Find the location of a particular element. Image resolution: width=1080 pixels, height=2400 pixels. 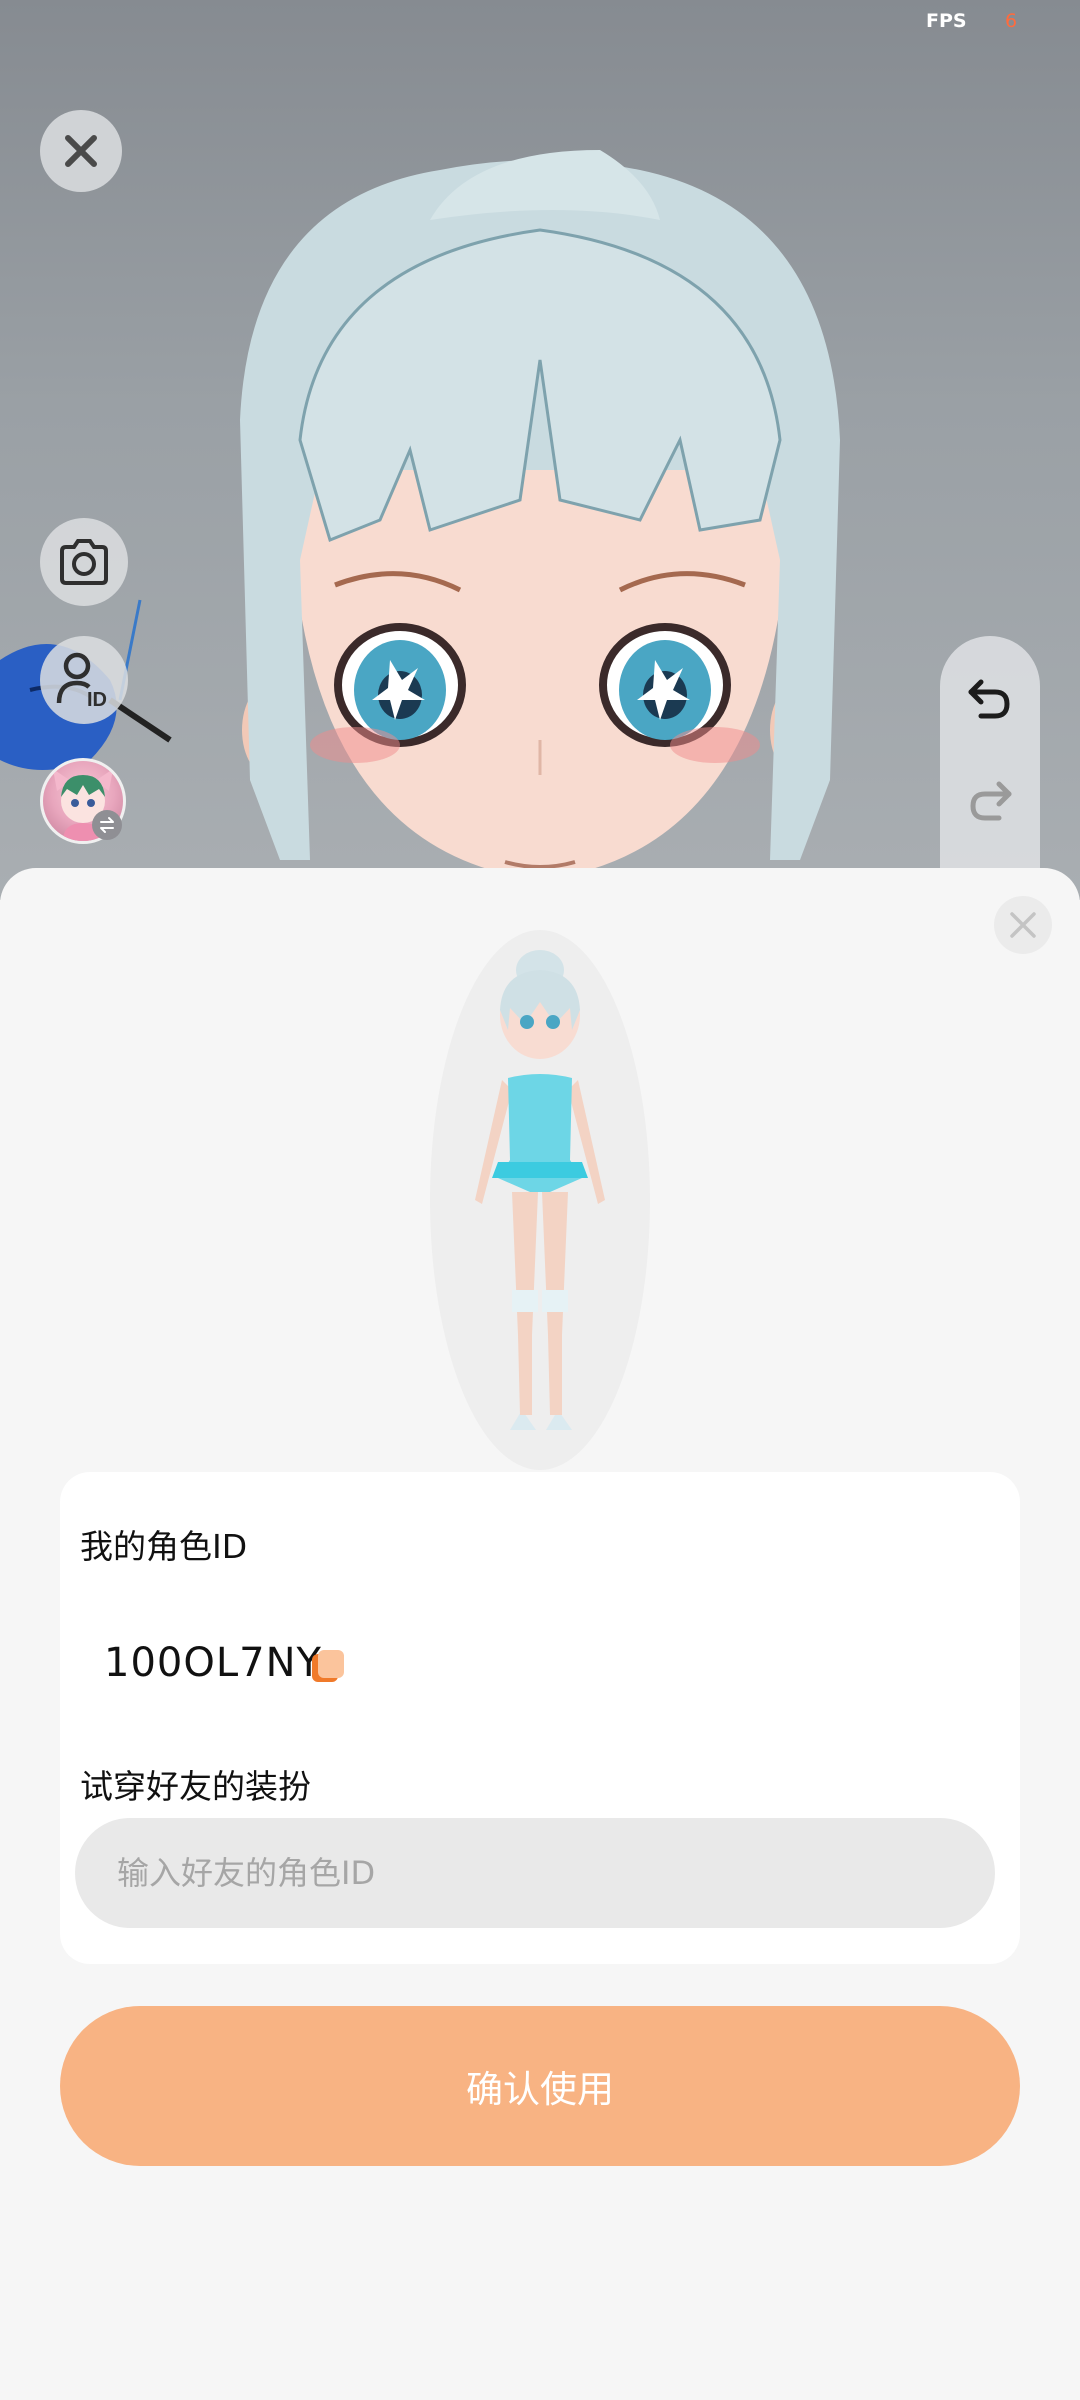

svg-text: ID is located at coordinates (97, 699).